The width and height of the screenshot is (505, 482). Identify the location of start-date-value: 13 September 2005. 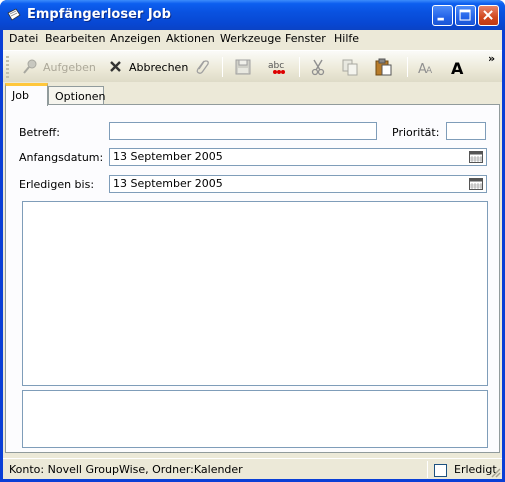
(168, 156).